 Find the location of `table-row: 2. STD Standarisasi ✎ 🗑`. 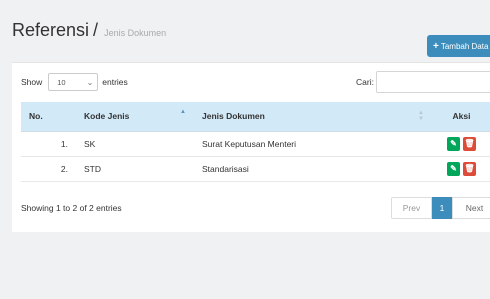

table-row: 2. STD Standarisasi ✎ 🗑 is located at coordinates (255, 169).